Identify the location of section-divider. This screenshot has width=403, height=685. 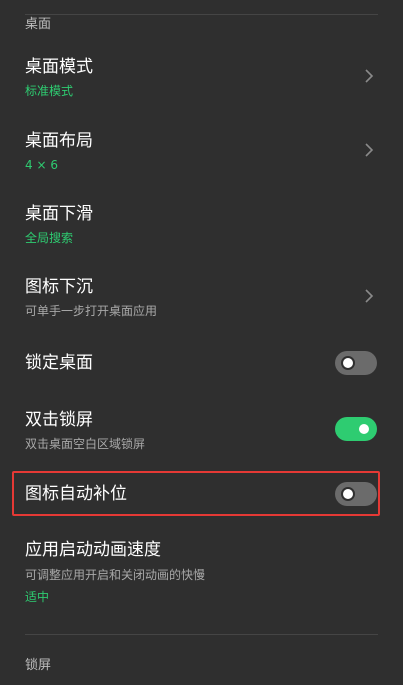
(201, 634).